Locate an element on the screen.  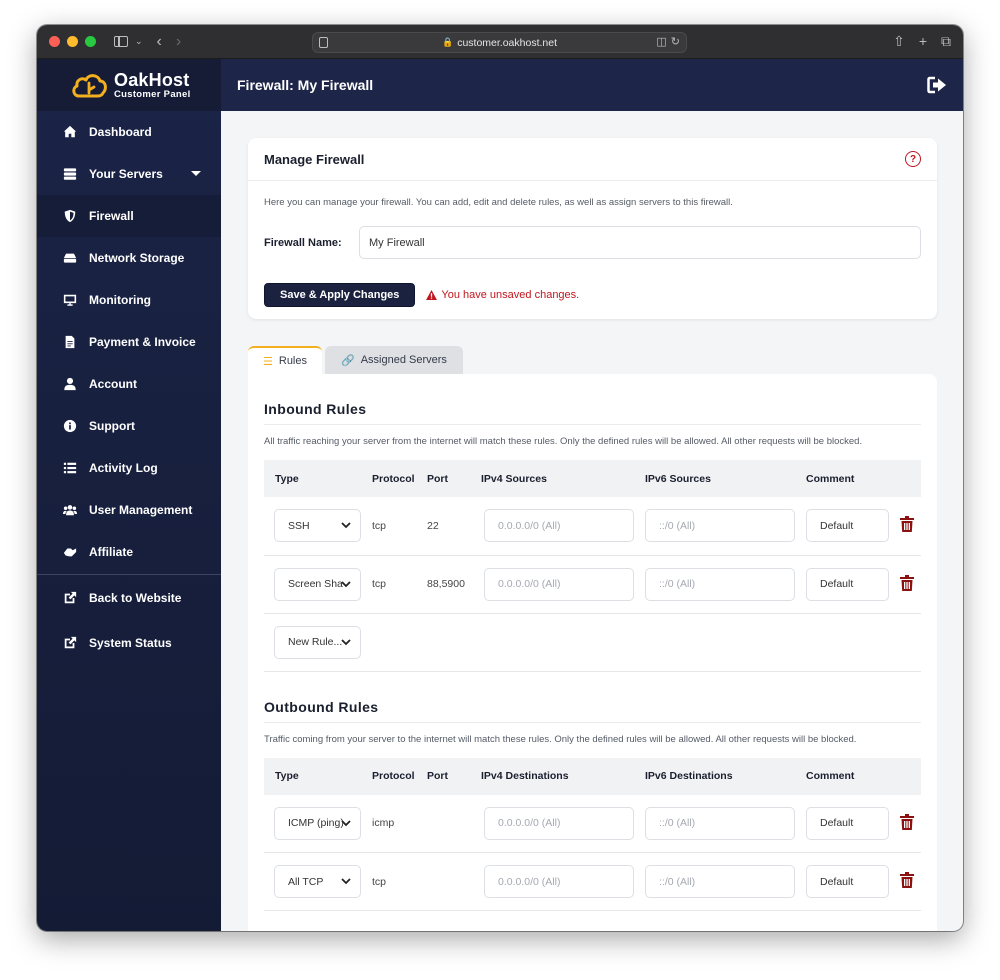
firewall-name-input: My Firewall is located at coordinates (640, 242).